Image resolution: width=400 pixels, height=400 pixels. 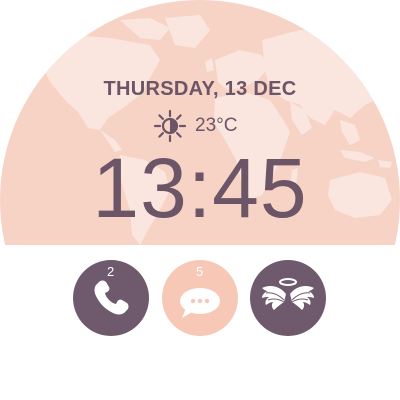 What do you see at coordinates (216, 125) in the screenshot?
I see `temperature-label: 23°C` at bounding box center [216, 125].